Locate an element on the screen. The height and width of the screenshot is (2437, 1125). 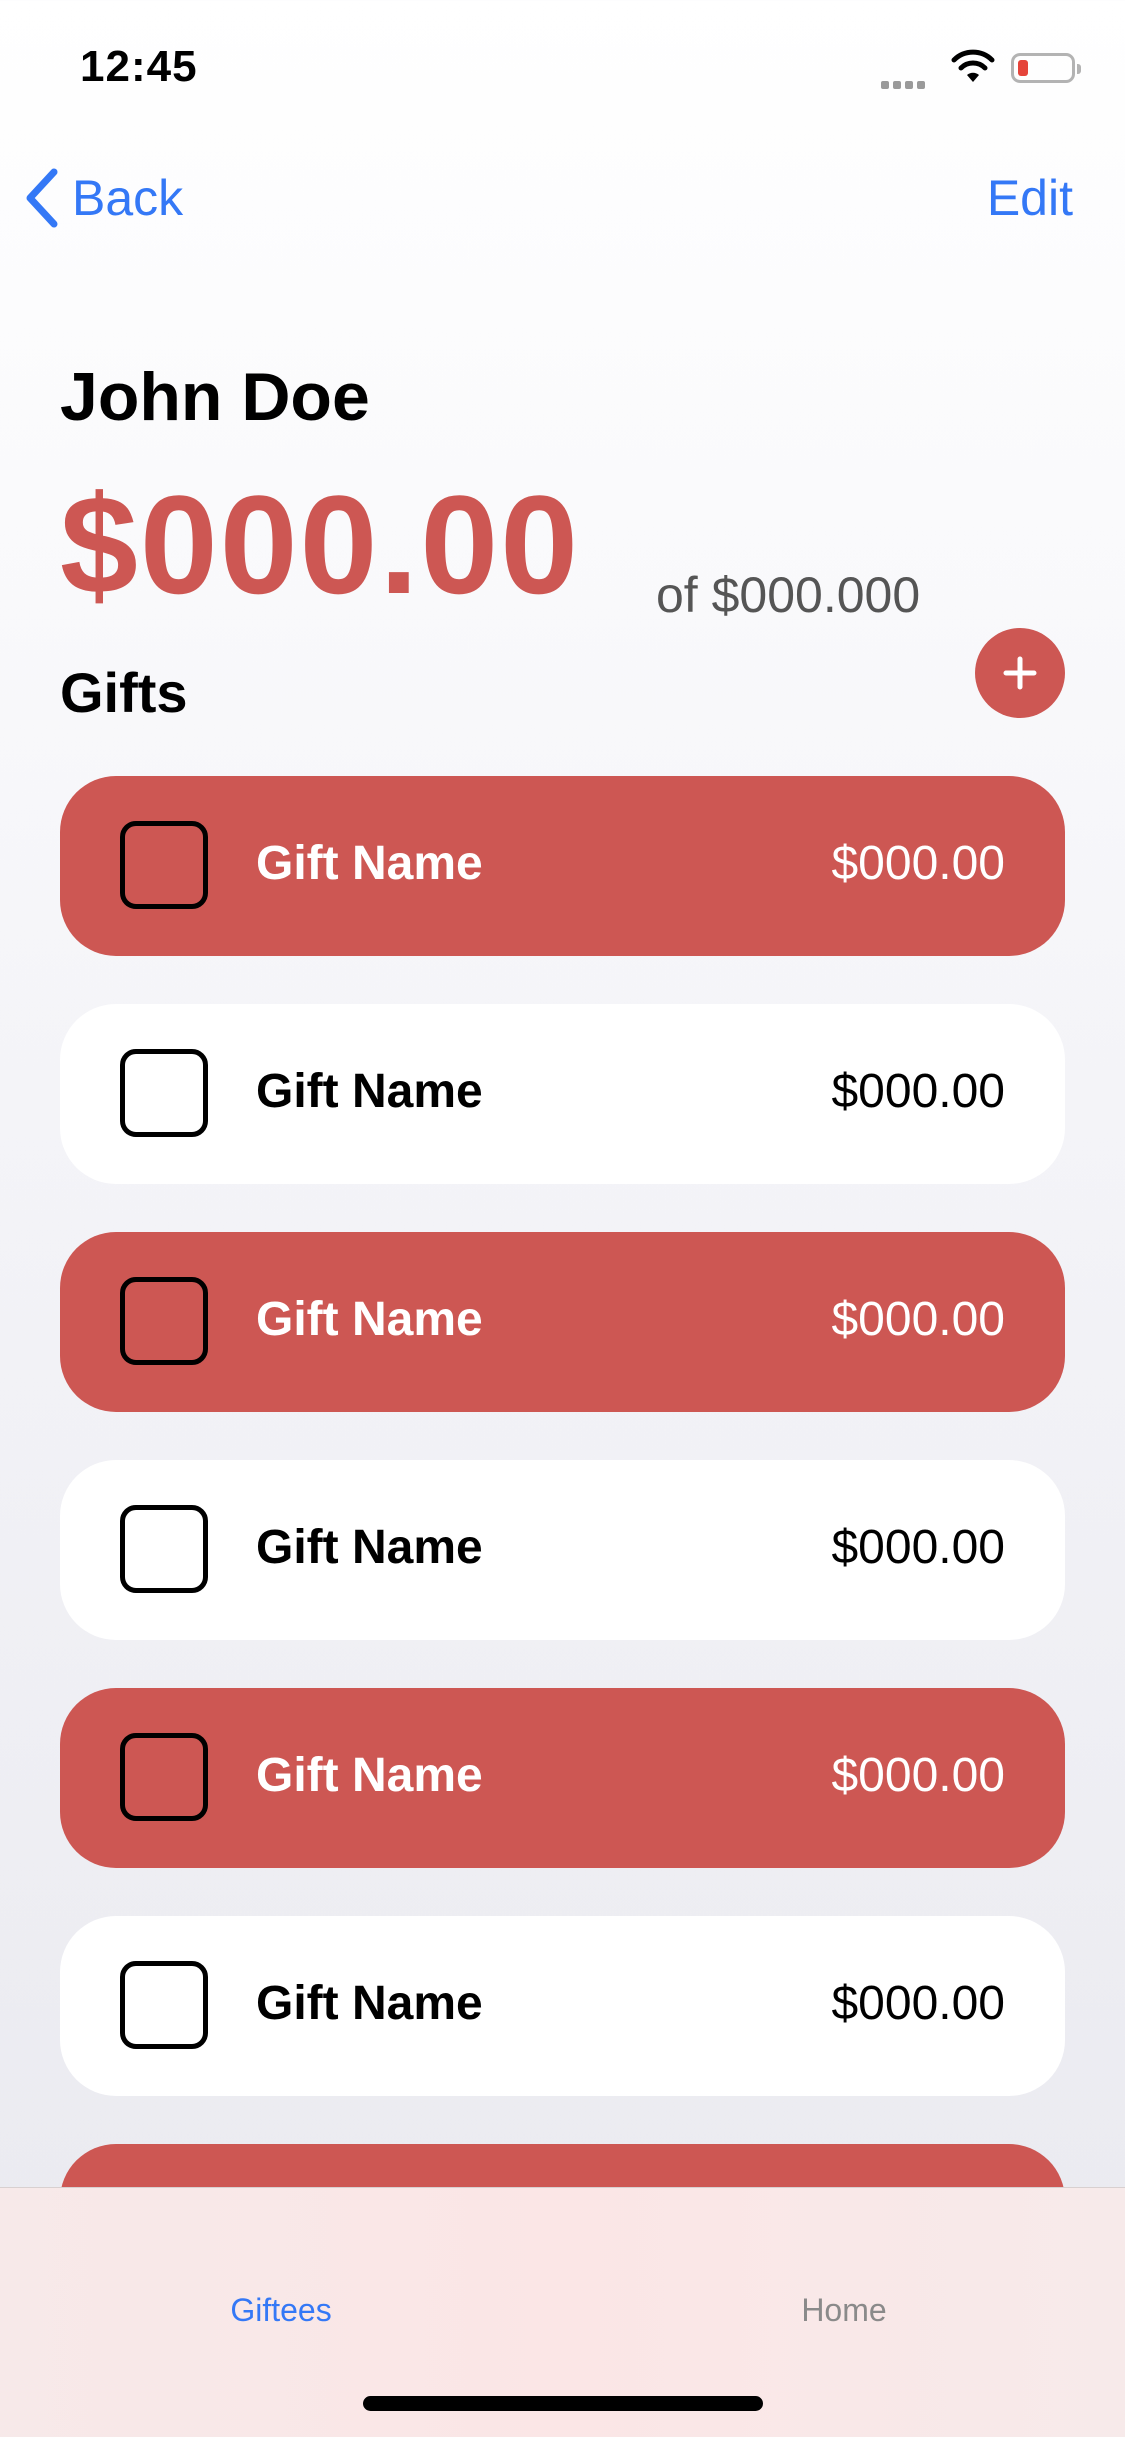
plus-icon is located at coordinates (1020, 673).